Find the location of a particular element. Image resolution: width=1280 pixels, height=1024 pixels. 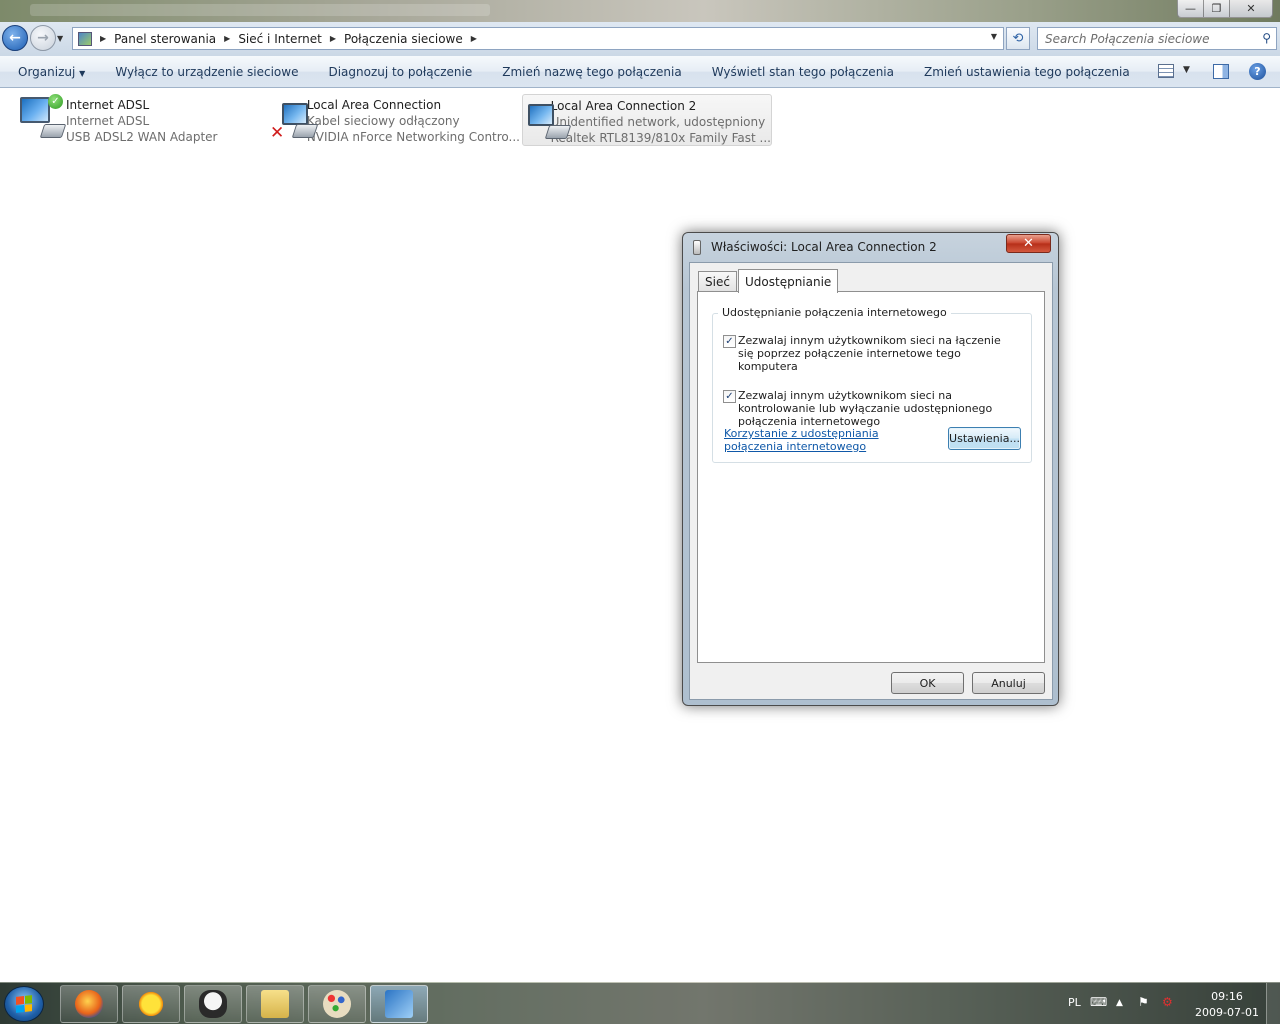

address-dropdown-icon: ▼ is located at coordinates (994, 36).